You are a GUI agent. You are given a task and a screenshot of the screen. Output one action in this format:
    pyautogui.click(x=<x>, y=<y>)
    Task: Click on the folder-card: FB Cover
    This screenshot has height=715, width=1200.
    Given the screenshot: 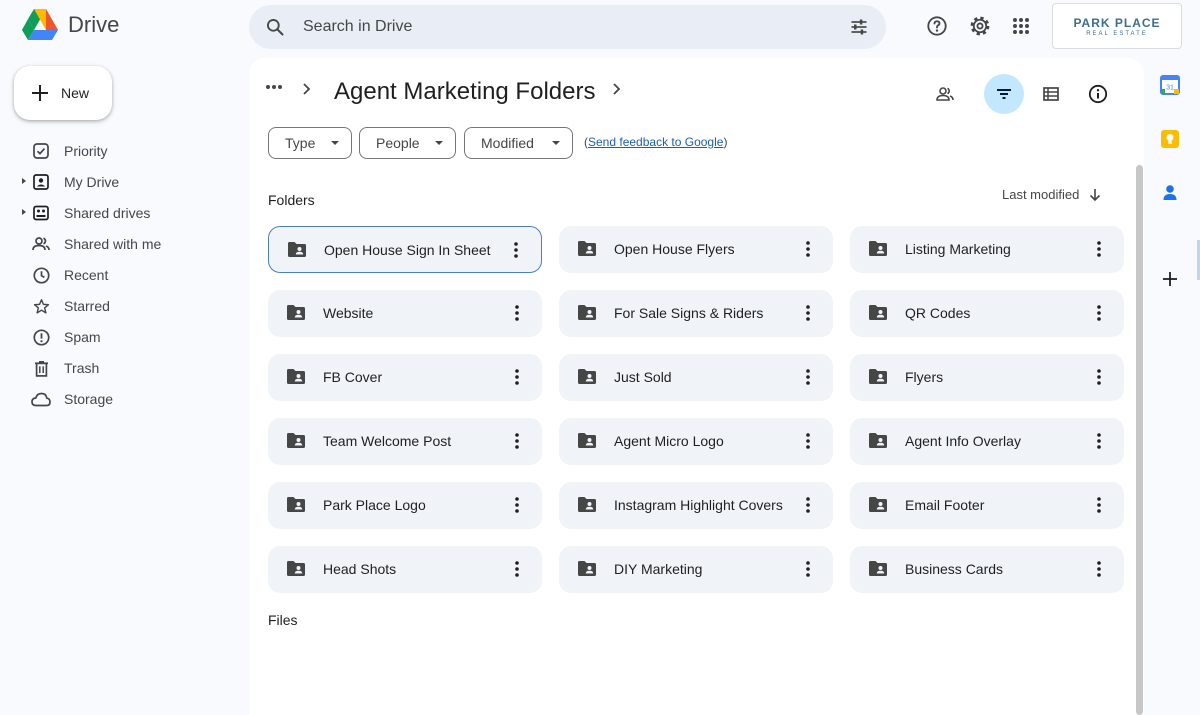 What is the action you would take?
    pyautogui.click(x=405, y=377)
    